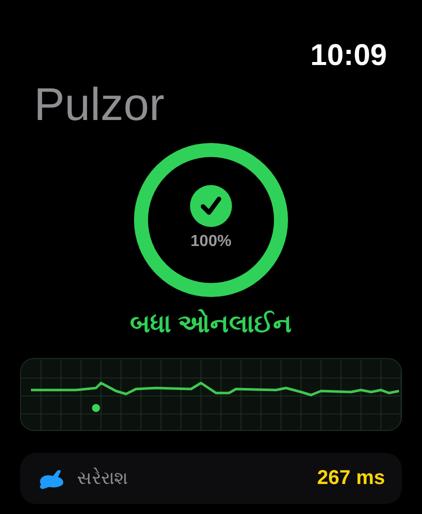  I want to click on stat-label: સરેરાશ, so click(103, 478).